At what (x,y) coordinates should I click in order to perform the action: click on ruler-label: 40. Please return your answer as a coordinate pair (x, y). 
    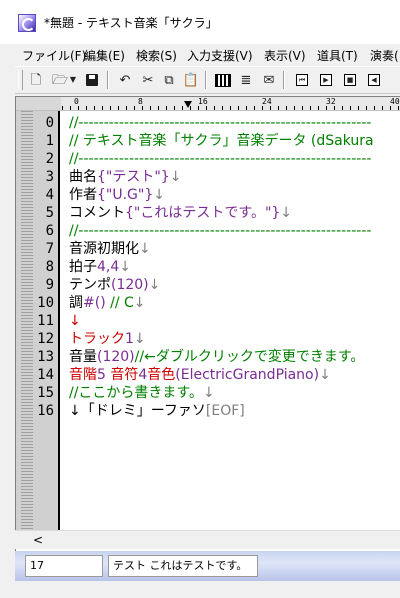
    Looking at the image, I should click on (395, 101).